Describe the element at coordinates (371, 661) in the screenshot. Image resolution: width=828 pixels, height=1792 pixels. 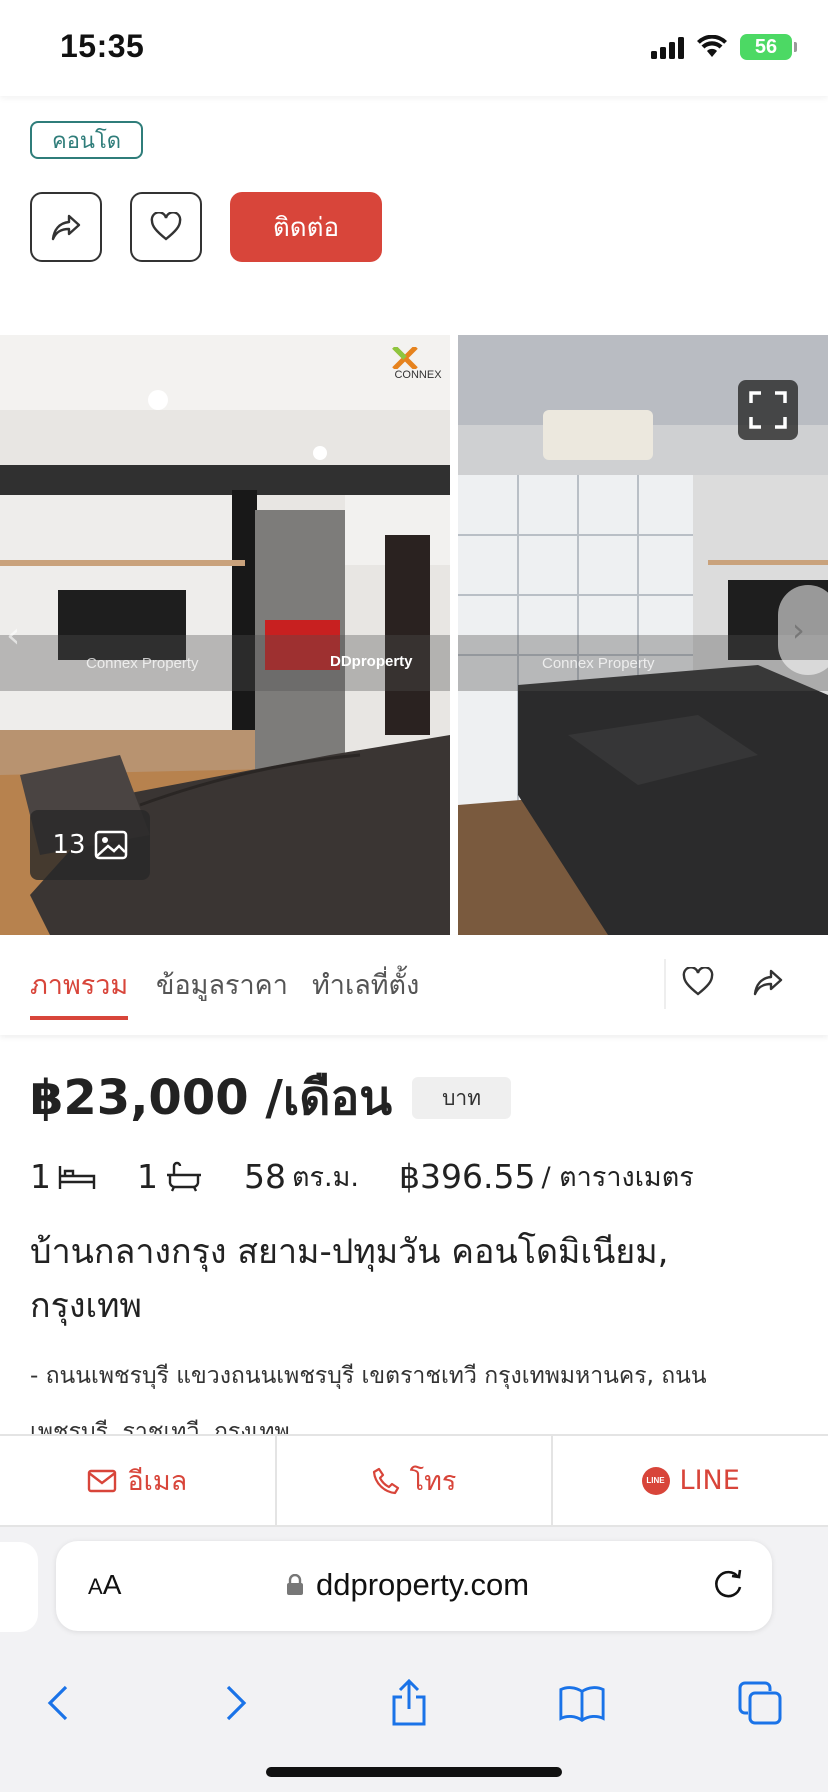
I see `watermark-ddproperty: DDproperty` at that location.